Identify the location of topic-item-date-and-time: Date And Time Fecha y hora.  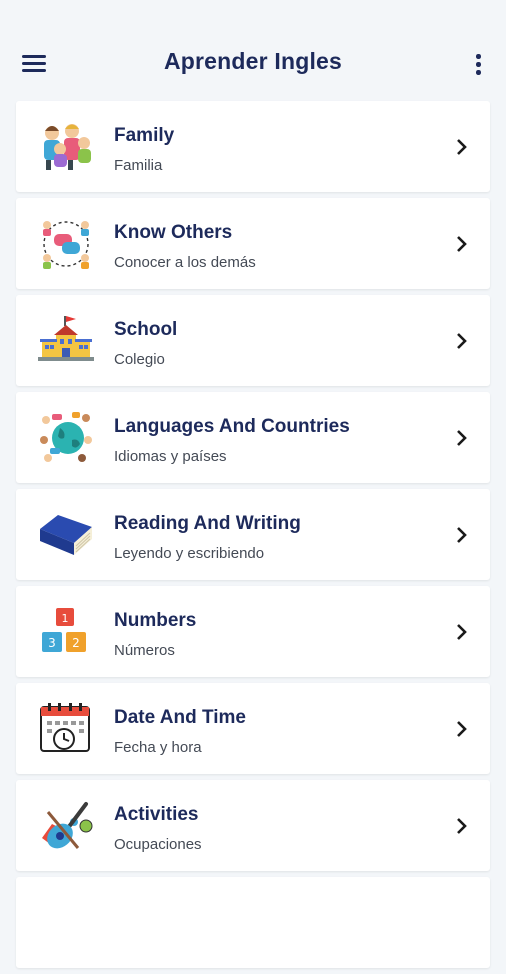
(253, 728).